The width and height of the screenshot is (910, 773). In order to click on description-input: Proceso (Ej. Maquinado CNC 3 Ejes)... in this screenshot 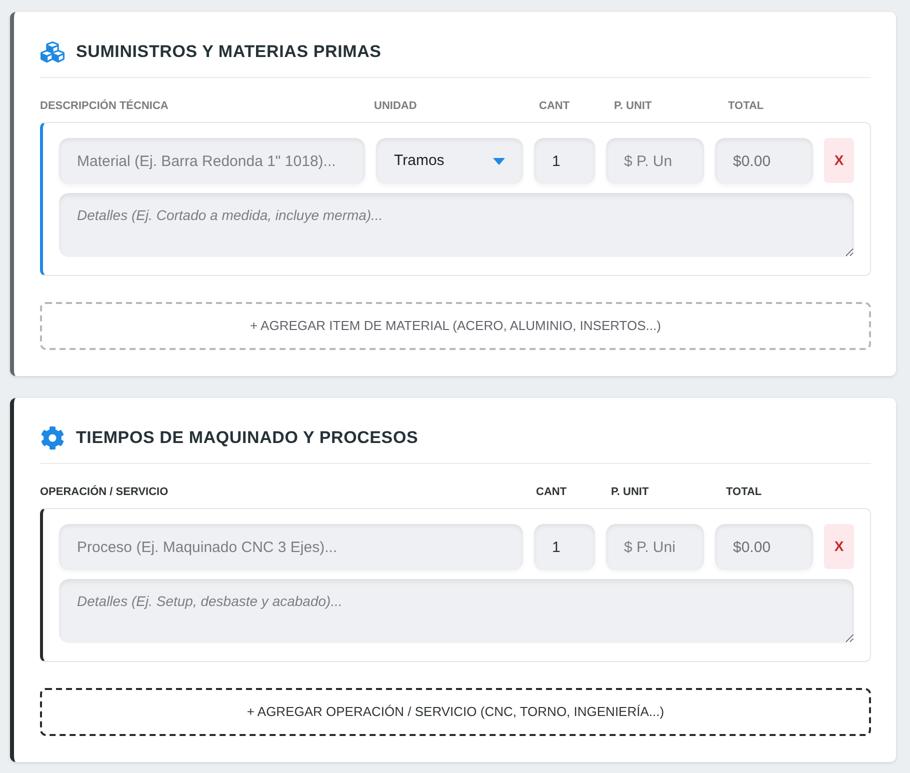, I will do `click(291, 547)`.